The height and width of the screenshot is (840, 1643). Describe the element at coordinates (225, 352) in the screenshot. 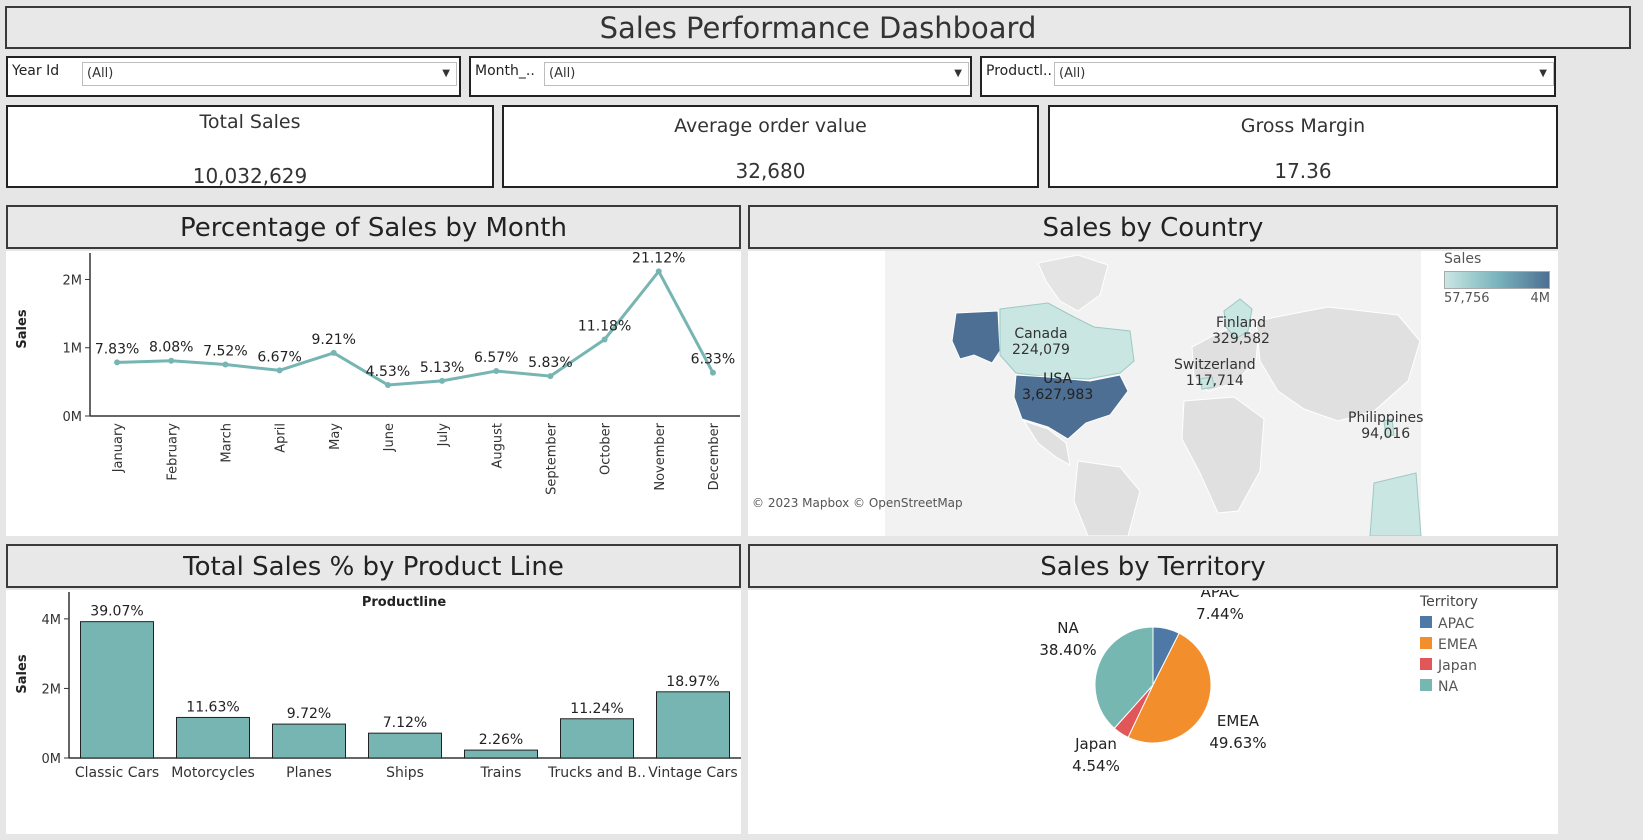

I see `data-label: 7.52%` at that location.